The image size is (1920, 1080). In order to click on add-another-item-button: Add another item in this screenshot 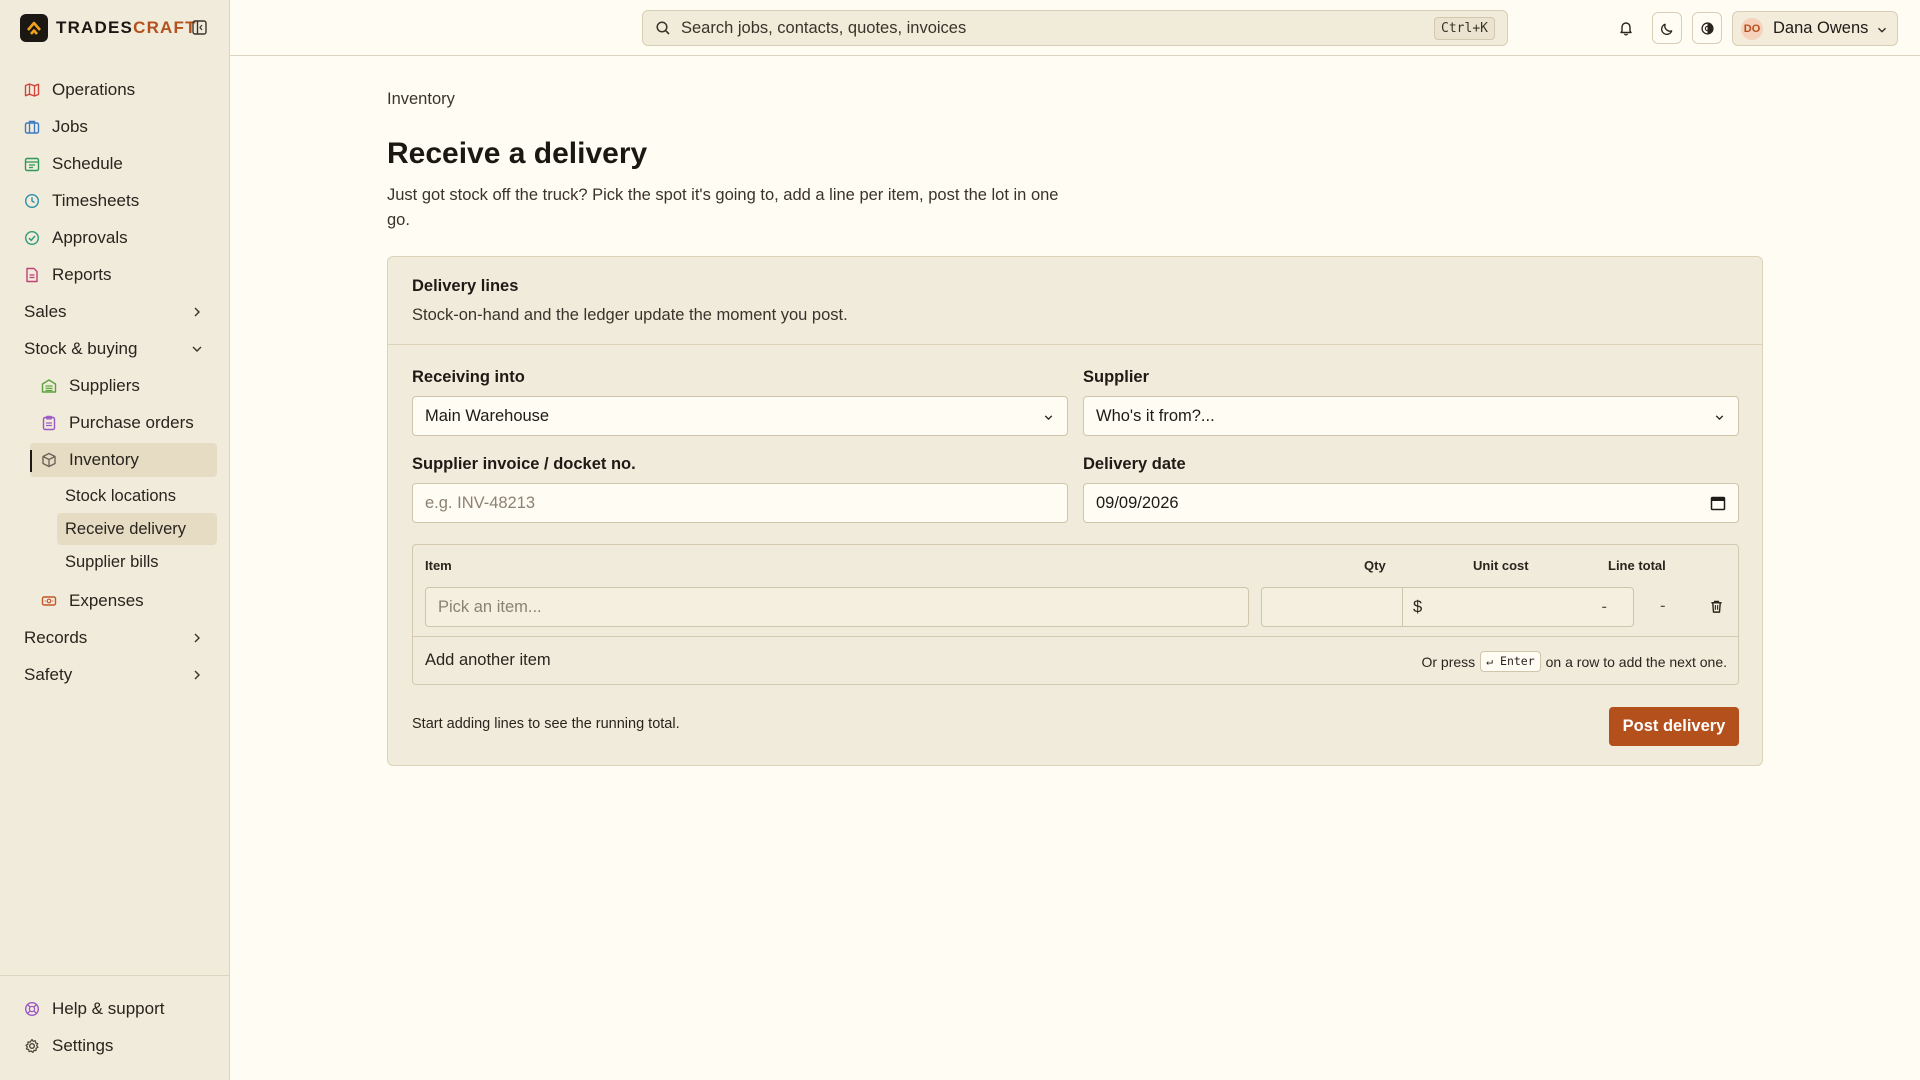, I will do `click(488, 660)`.